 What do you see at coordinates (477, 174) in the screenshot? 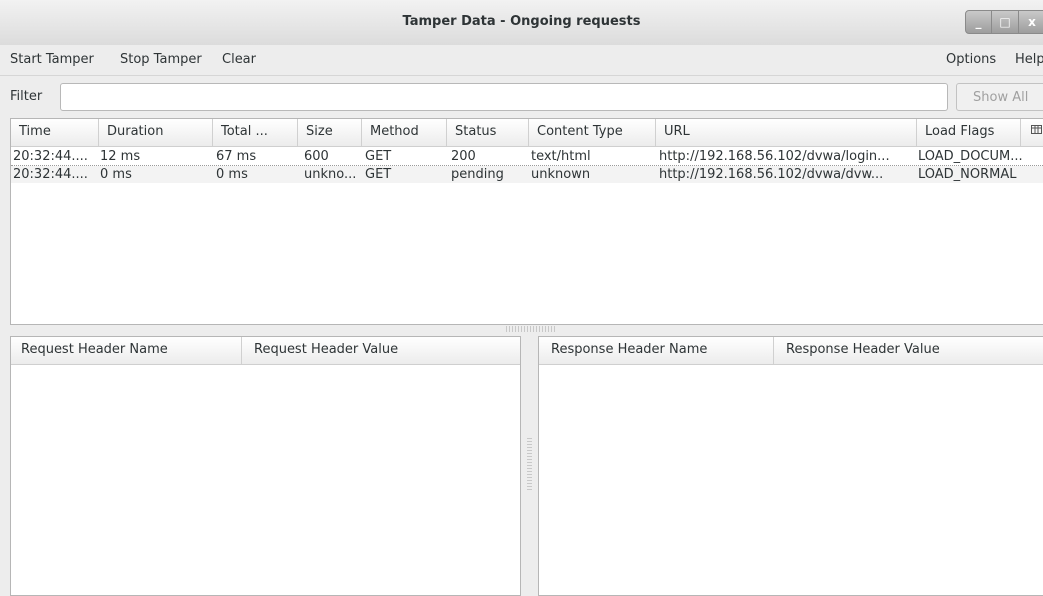
I see `cell-status: pending` at bounding box center [477, 174].